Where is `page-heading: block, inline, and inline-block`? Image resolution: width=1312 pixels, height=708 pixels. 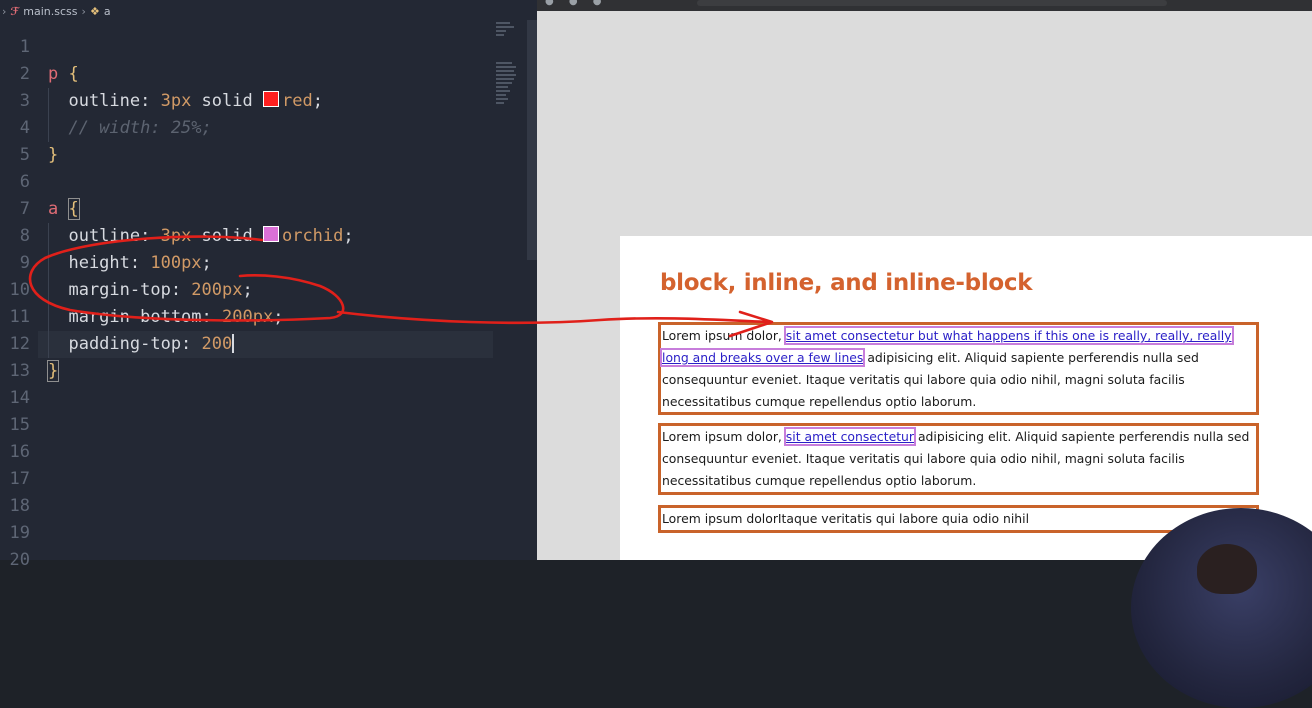
page-heading: block, inline, and inline-block is located at coordinates (846, 283).